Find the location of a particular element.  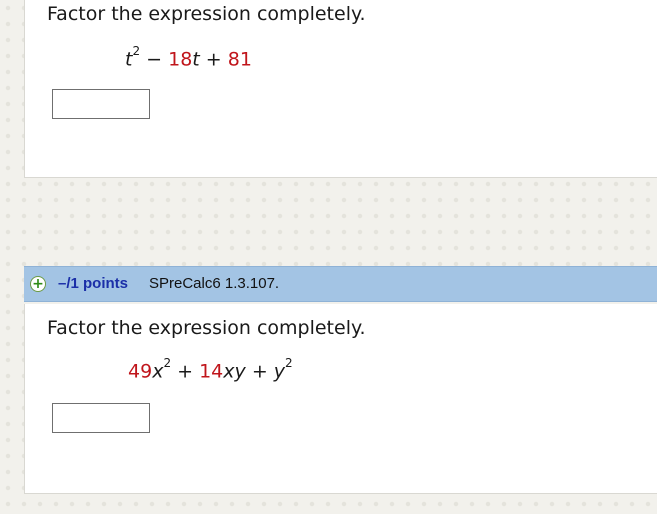

expr-coefficient: 49 is located at coordinates (140, 371).